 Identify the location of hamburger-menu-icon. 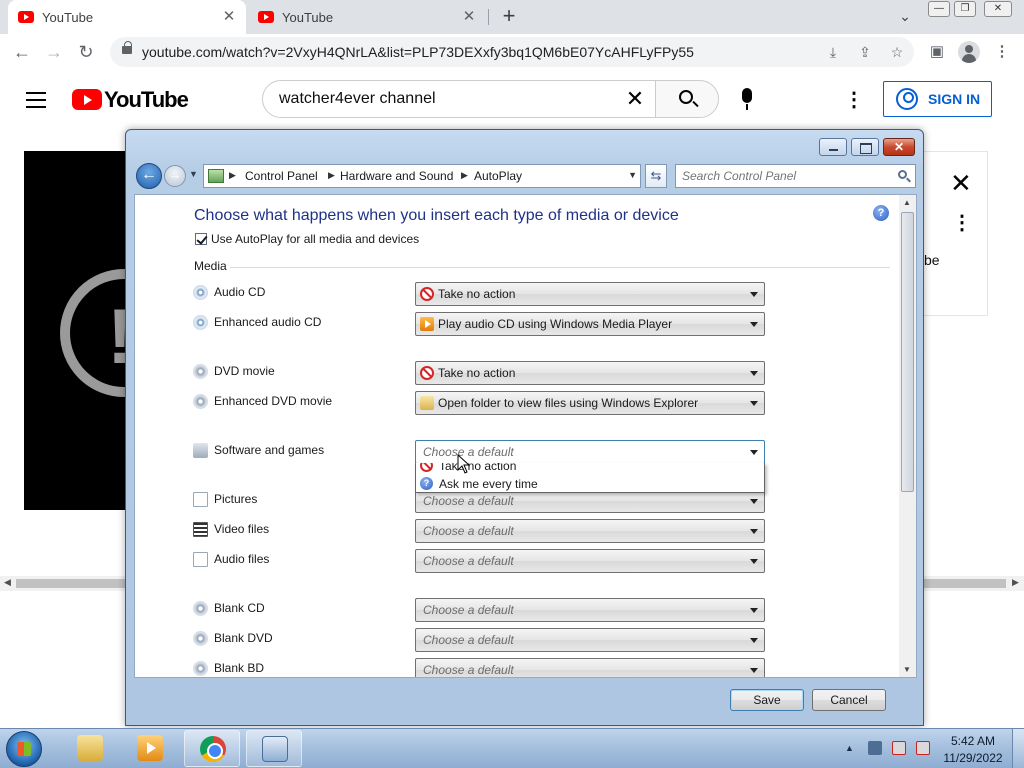
(36, 100).